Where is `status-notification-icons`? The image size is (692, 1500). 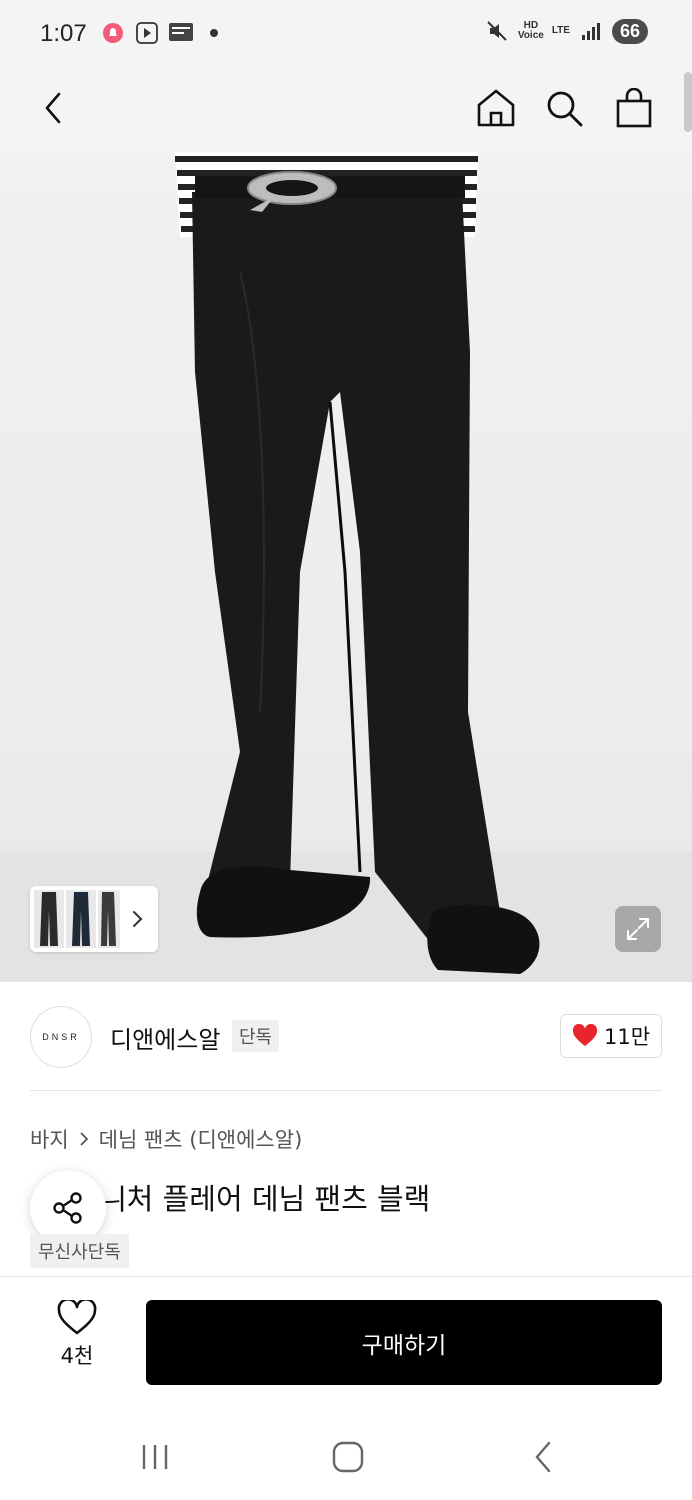 status-notification-icons is located at coordinates (159, 33).